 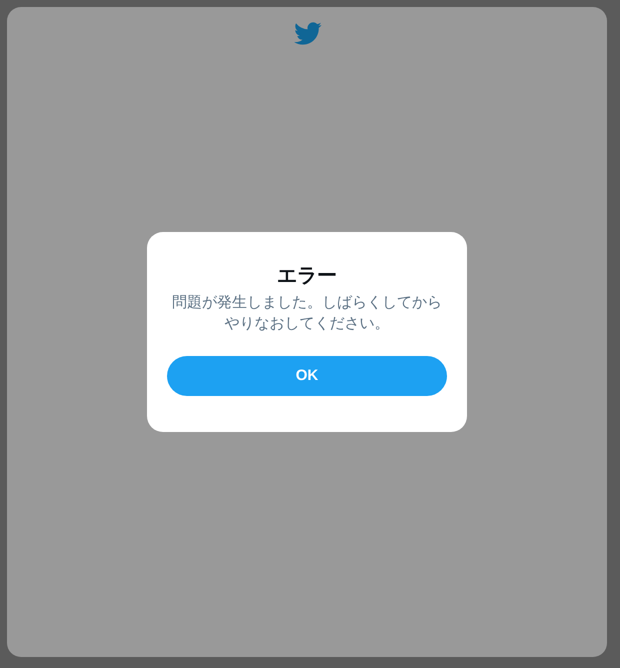 I want to click on ok-button: OK, so click(x=307, y=376).